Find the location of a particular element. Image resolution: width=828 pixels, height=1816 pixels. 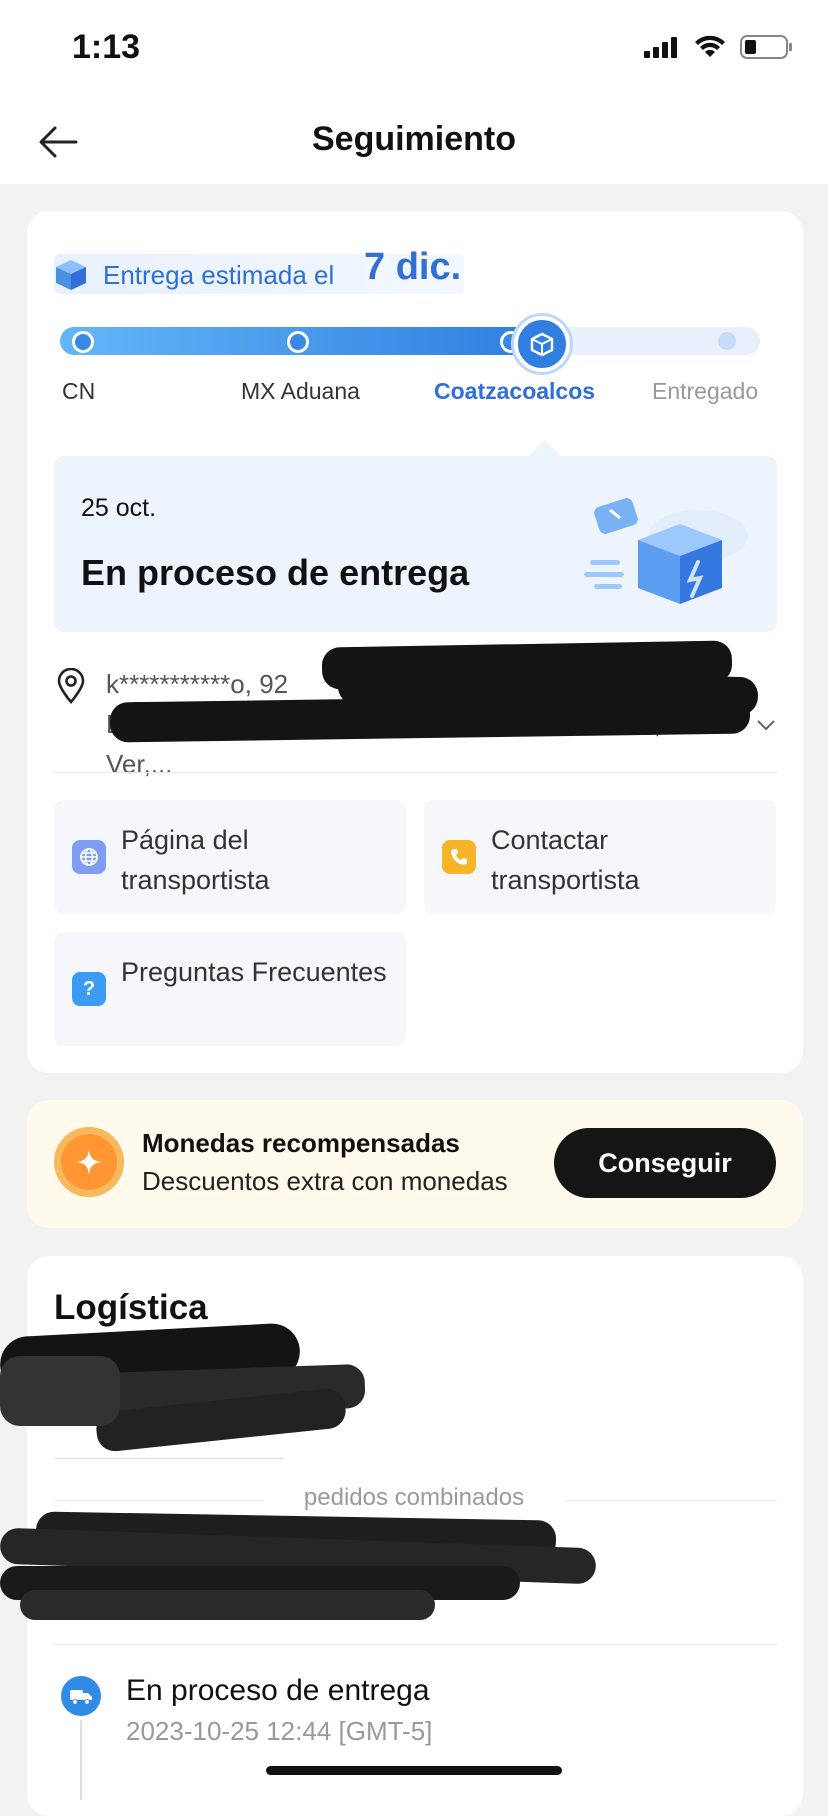

get-coins-button: Conseguir is located at coordinates (665, 1163).